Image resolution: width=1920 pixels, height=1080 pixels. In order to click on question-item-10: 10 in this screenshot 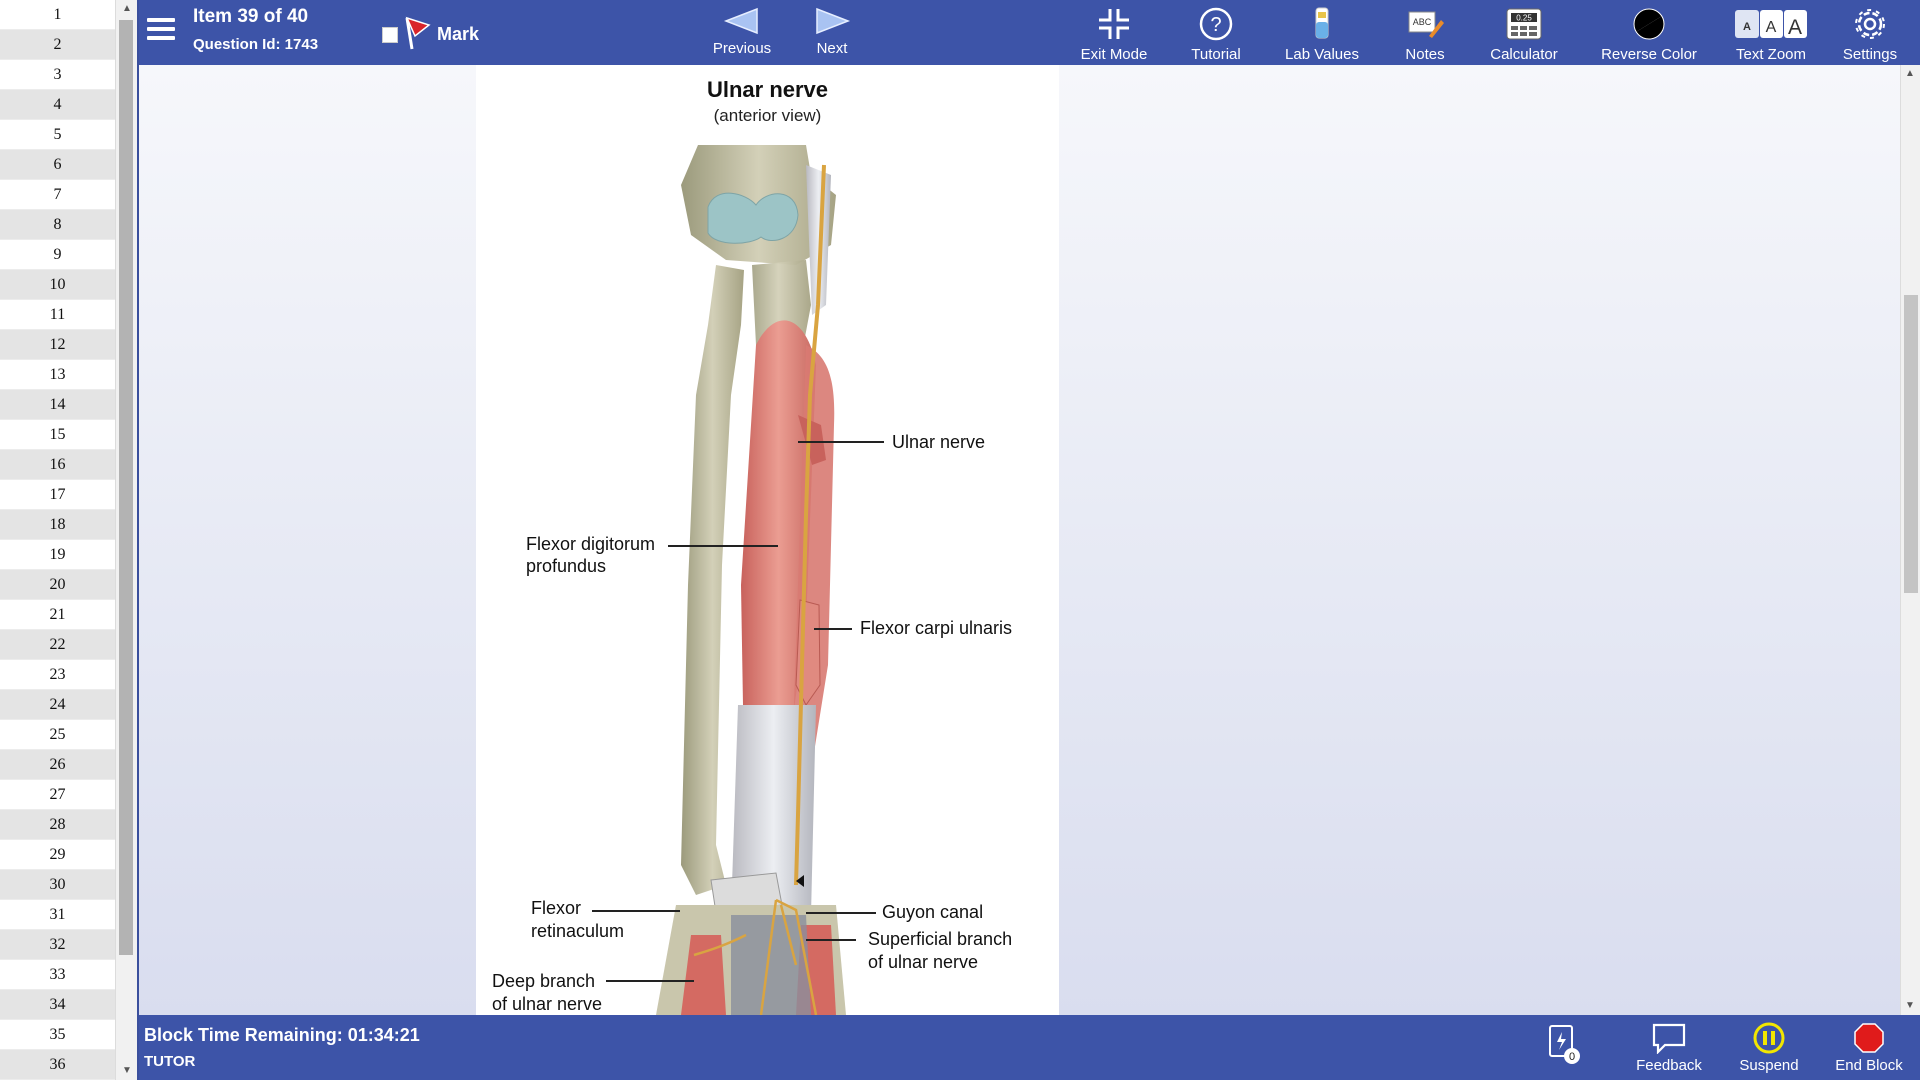, I will do `click(57, 285)`.